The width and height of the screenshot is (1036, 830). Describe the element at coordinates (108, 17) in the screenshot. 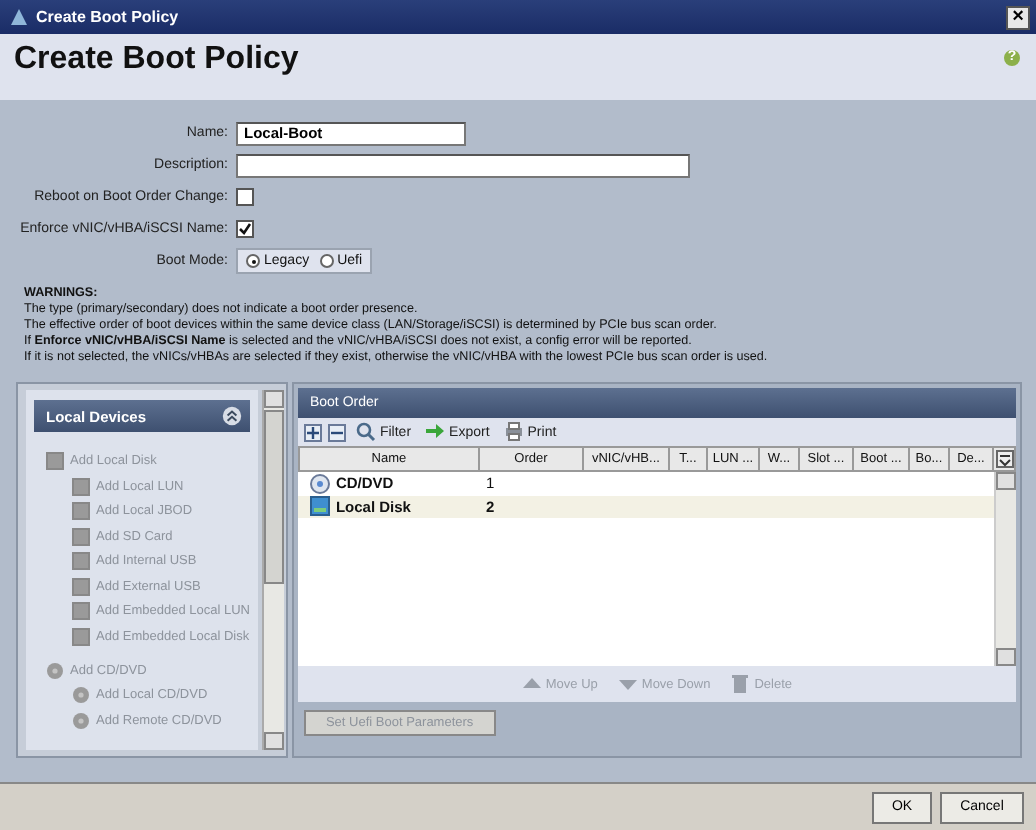

I see `window-title: Create Boot Policy` at that location.